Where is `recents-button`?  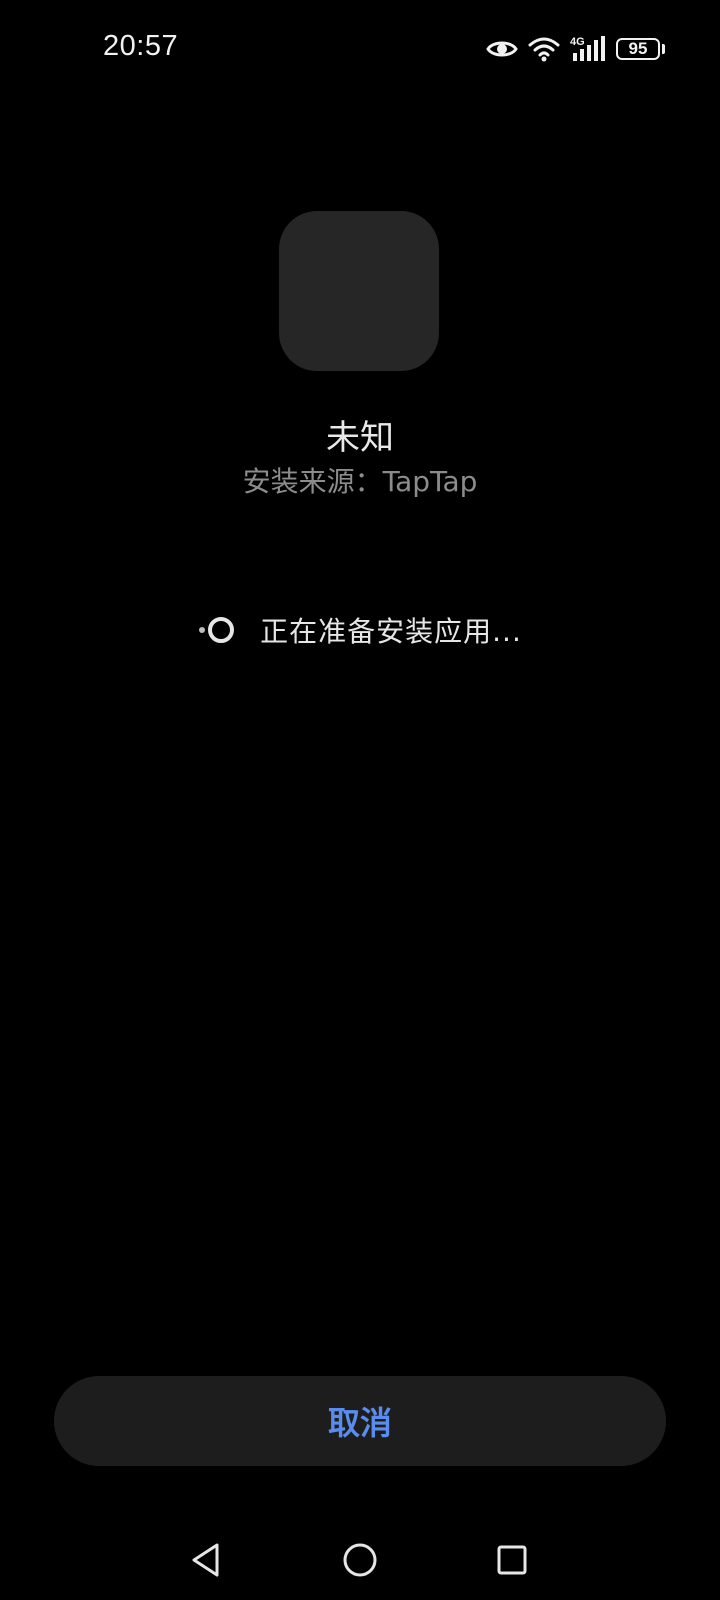 recents-button is located at coordinates (512, 1560).